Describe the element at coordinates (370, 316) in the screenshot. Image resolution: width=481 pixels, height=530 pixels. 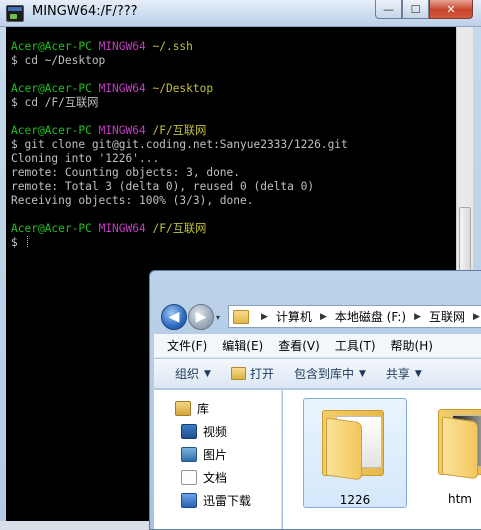
I see `breadcrumb-drive: 本地磁盘 (F:)` at that location.